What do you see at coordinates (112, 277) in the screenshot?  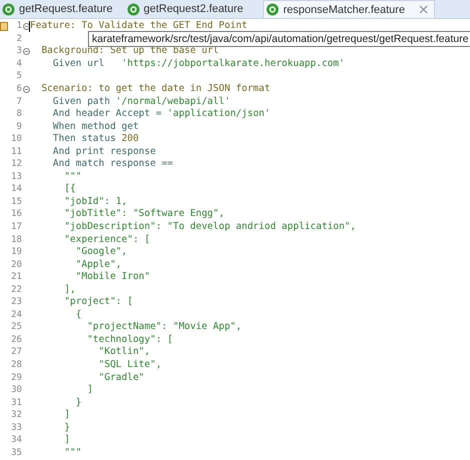 I see `code-line: "Mobile Iron"` at bounding box center [112, 277].